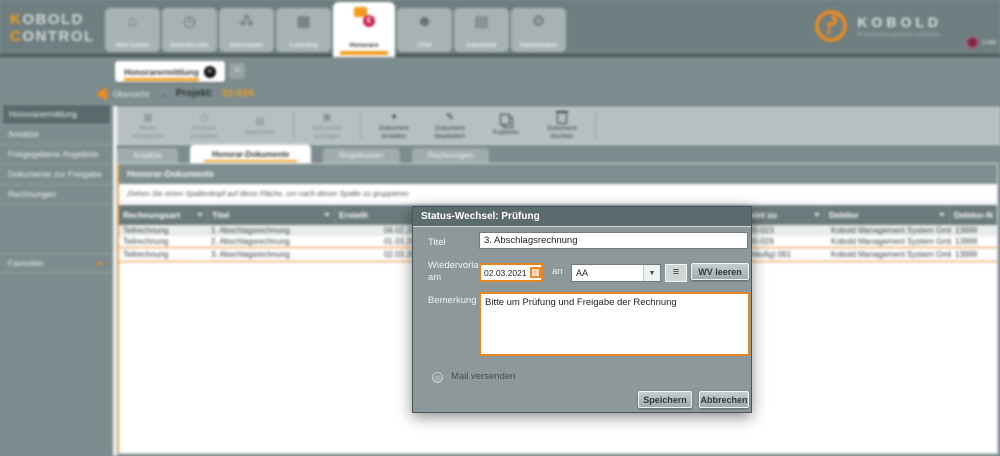  I want to click on sidebar-item-favoriten: Favoriten ★, so click(56, 263).